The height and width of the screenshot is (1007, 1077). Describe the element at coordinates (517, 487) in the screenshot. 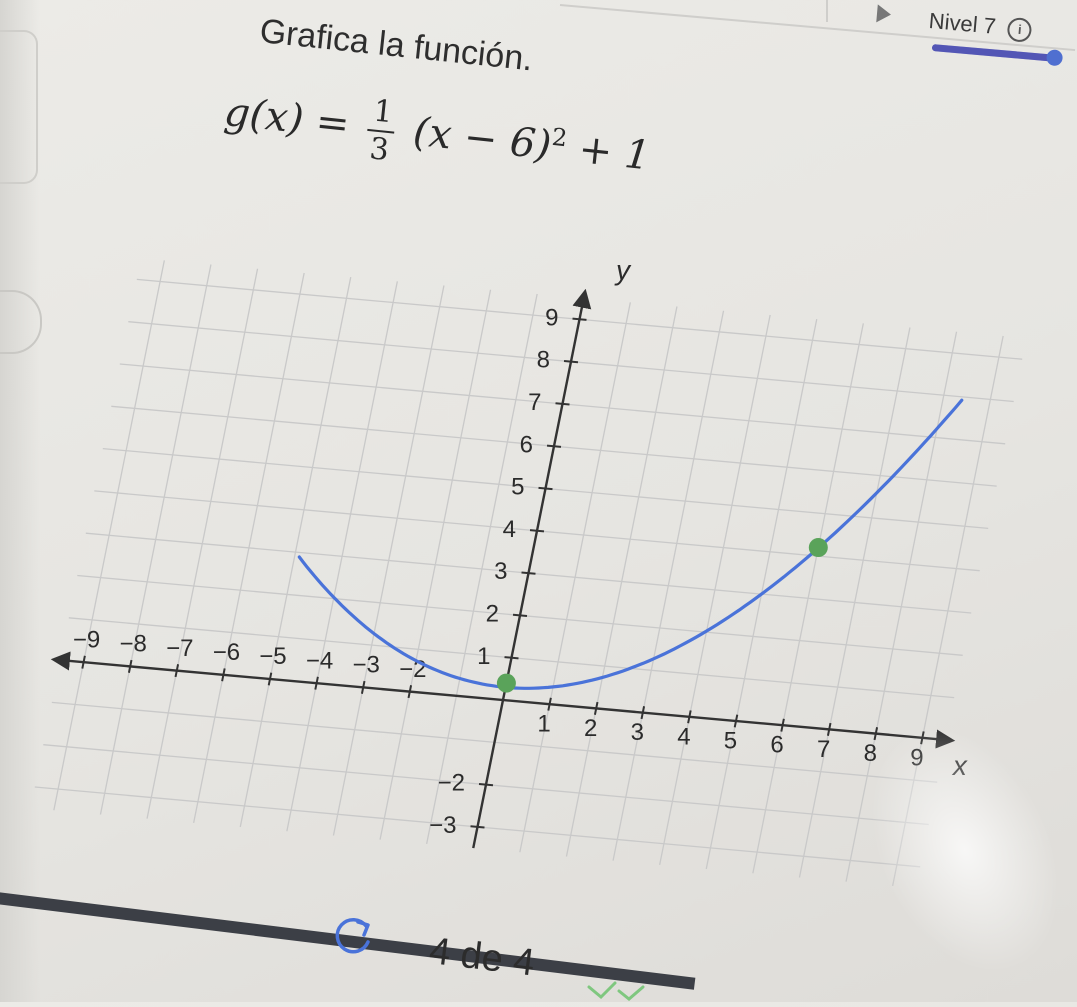

I see `y-tick-label: 5` at that location.